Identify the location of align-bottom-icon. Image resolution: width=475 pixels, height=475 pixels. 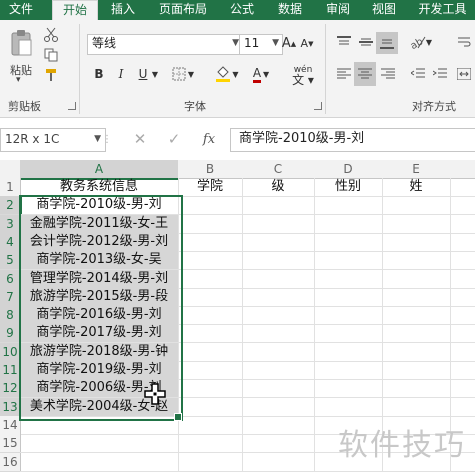
(387, 43).